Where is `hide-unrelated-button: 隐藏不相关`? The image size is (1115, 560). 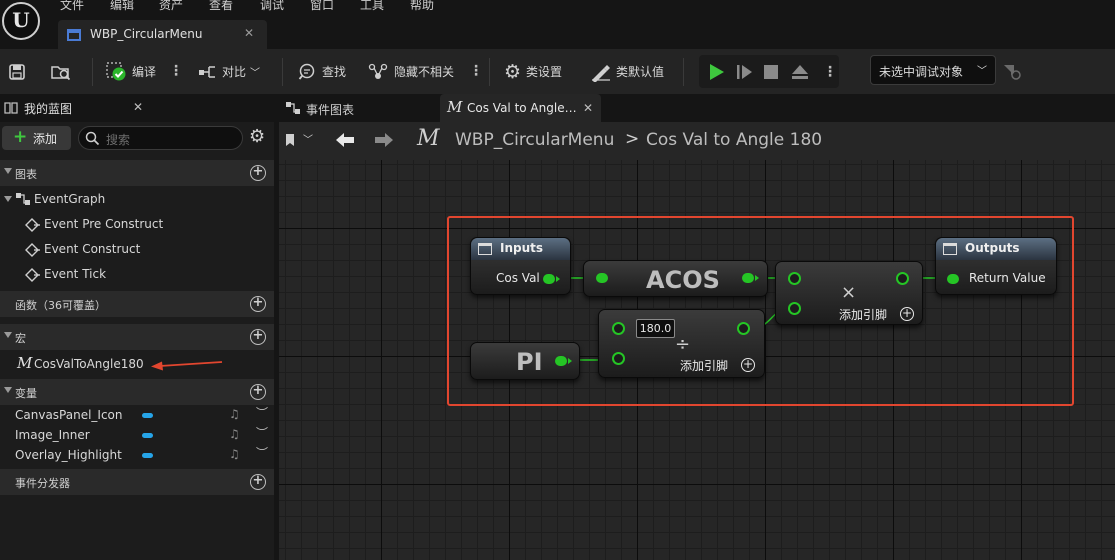
hide-unrelated-button: 隐藏不相关 is located at coordinates (411, 71).